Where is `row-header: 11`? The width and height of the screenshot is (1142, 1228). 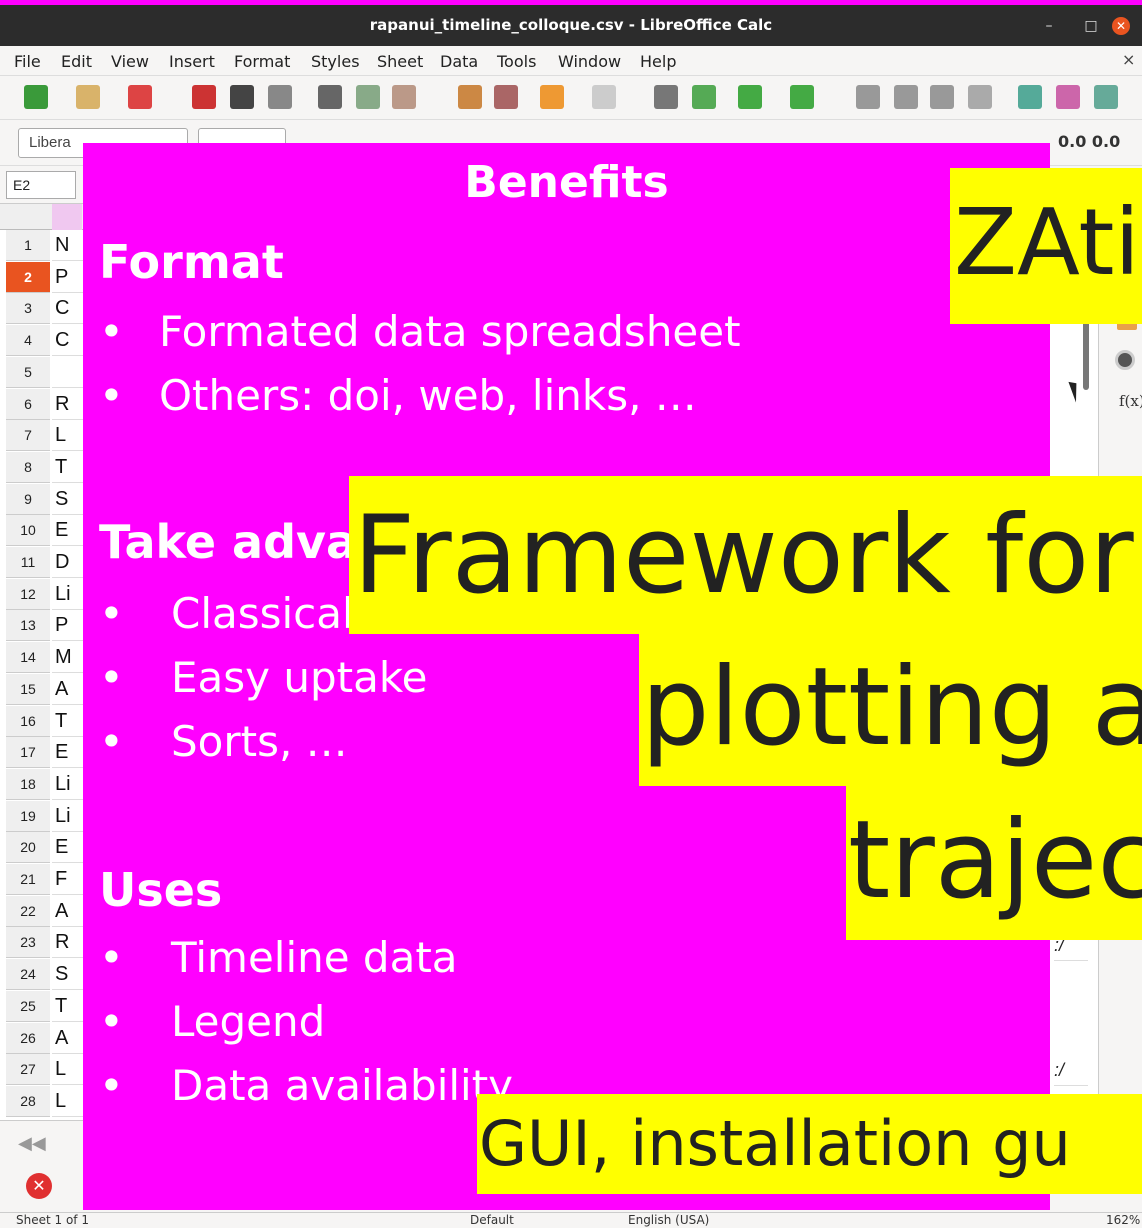 row-header: 11 is located at coordinates (28, 562).